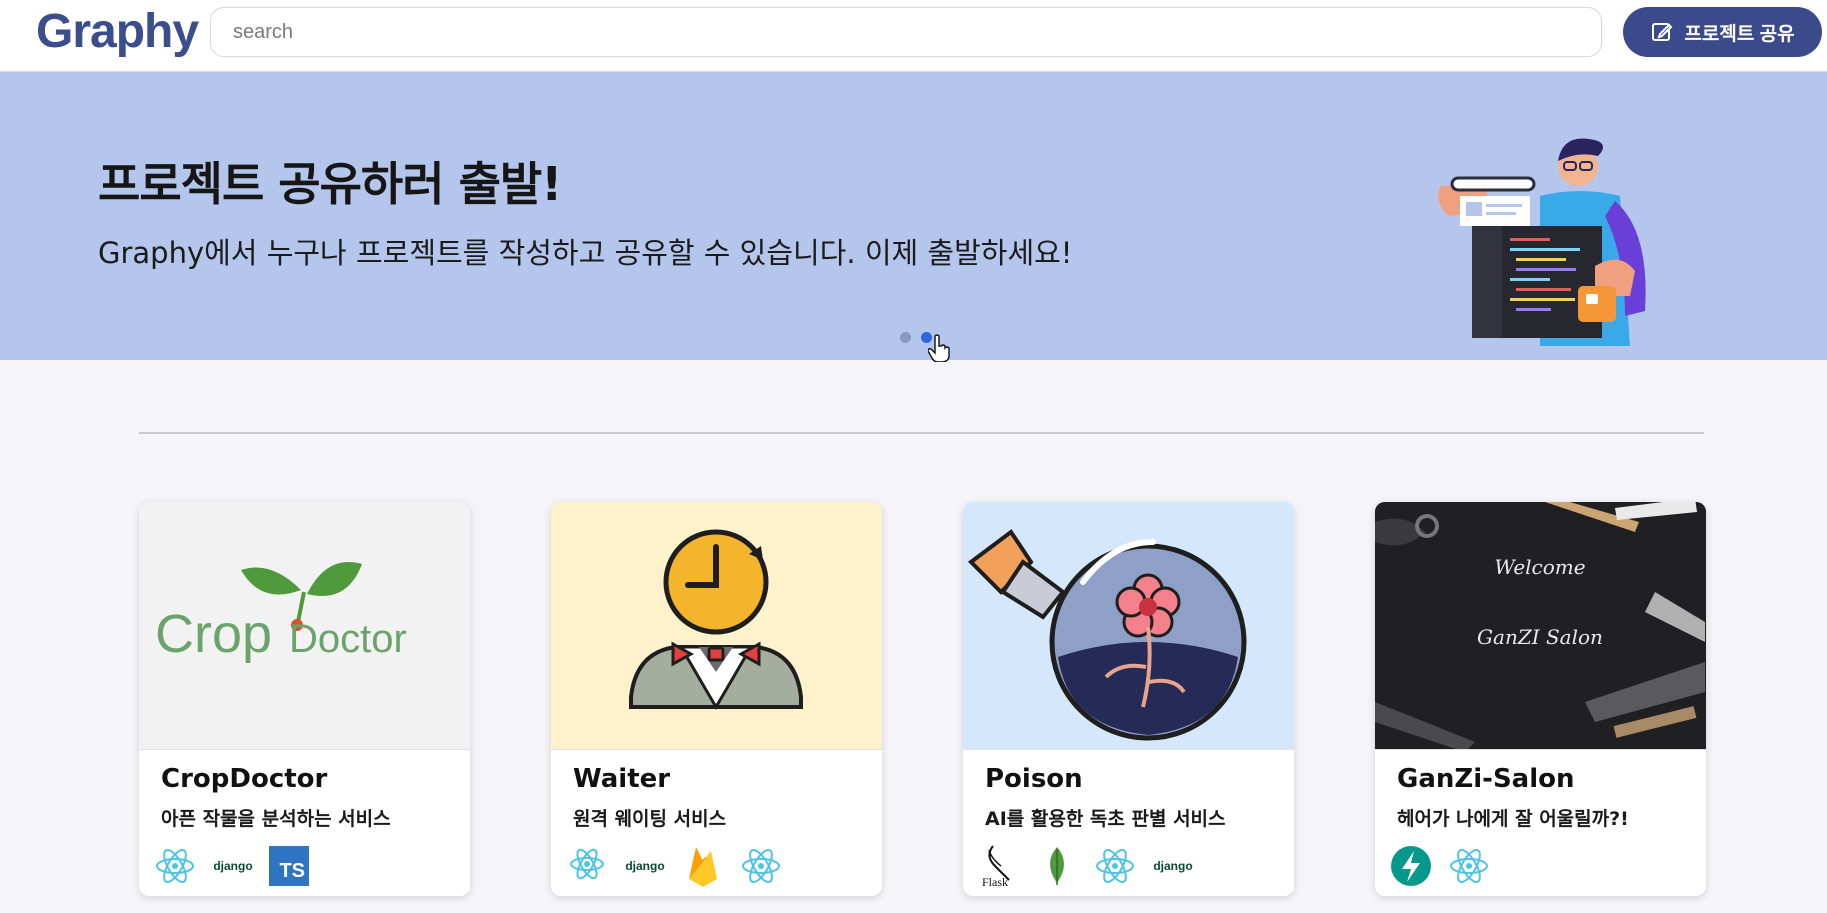 Image resolution: width=1827 pixels, height=913 pixels. What do you see at coordinates (1086, 866) in the screenshot?
I see `tech-stack: Flask django` at bounding box center [1086, 866].